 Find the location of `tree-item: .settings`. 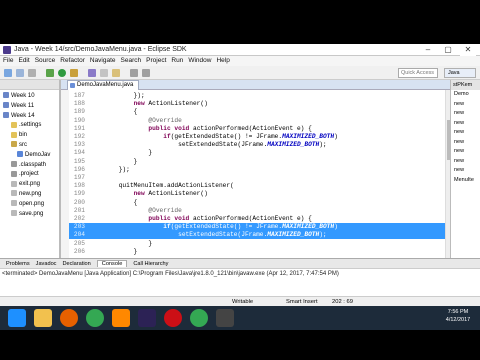

tree-item: .settings is located at coordinates (29, 126).